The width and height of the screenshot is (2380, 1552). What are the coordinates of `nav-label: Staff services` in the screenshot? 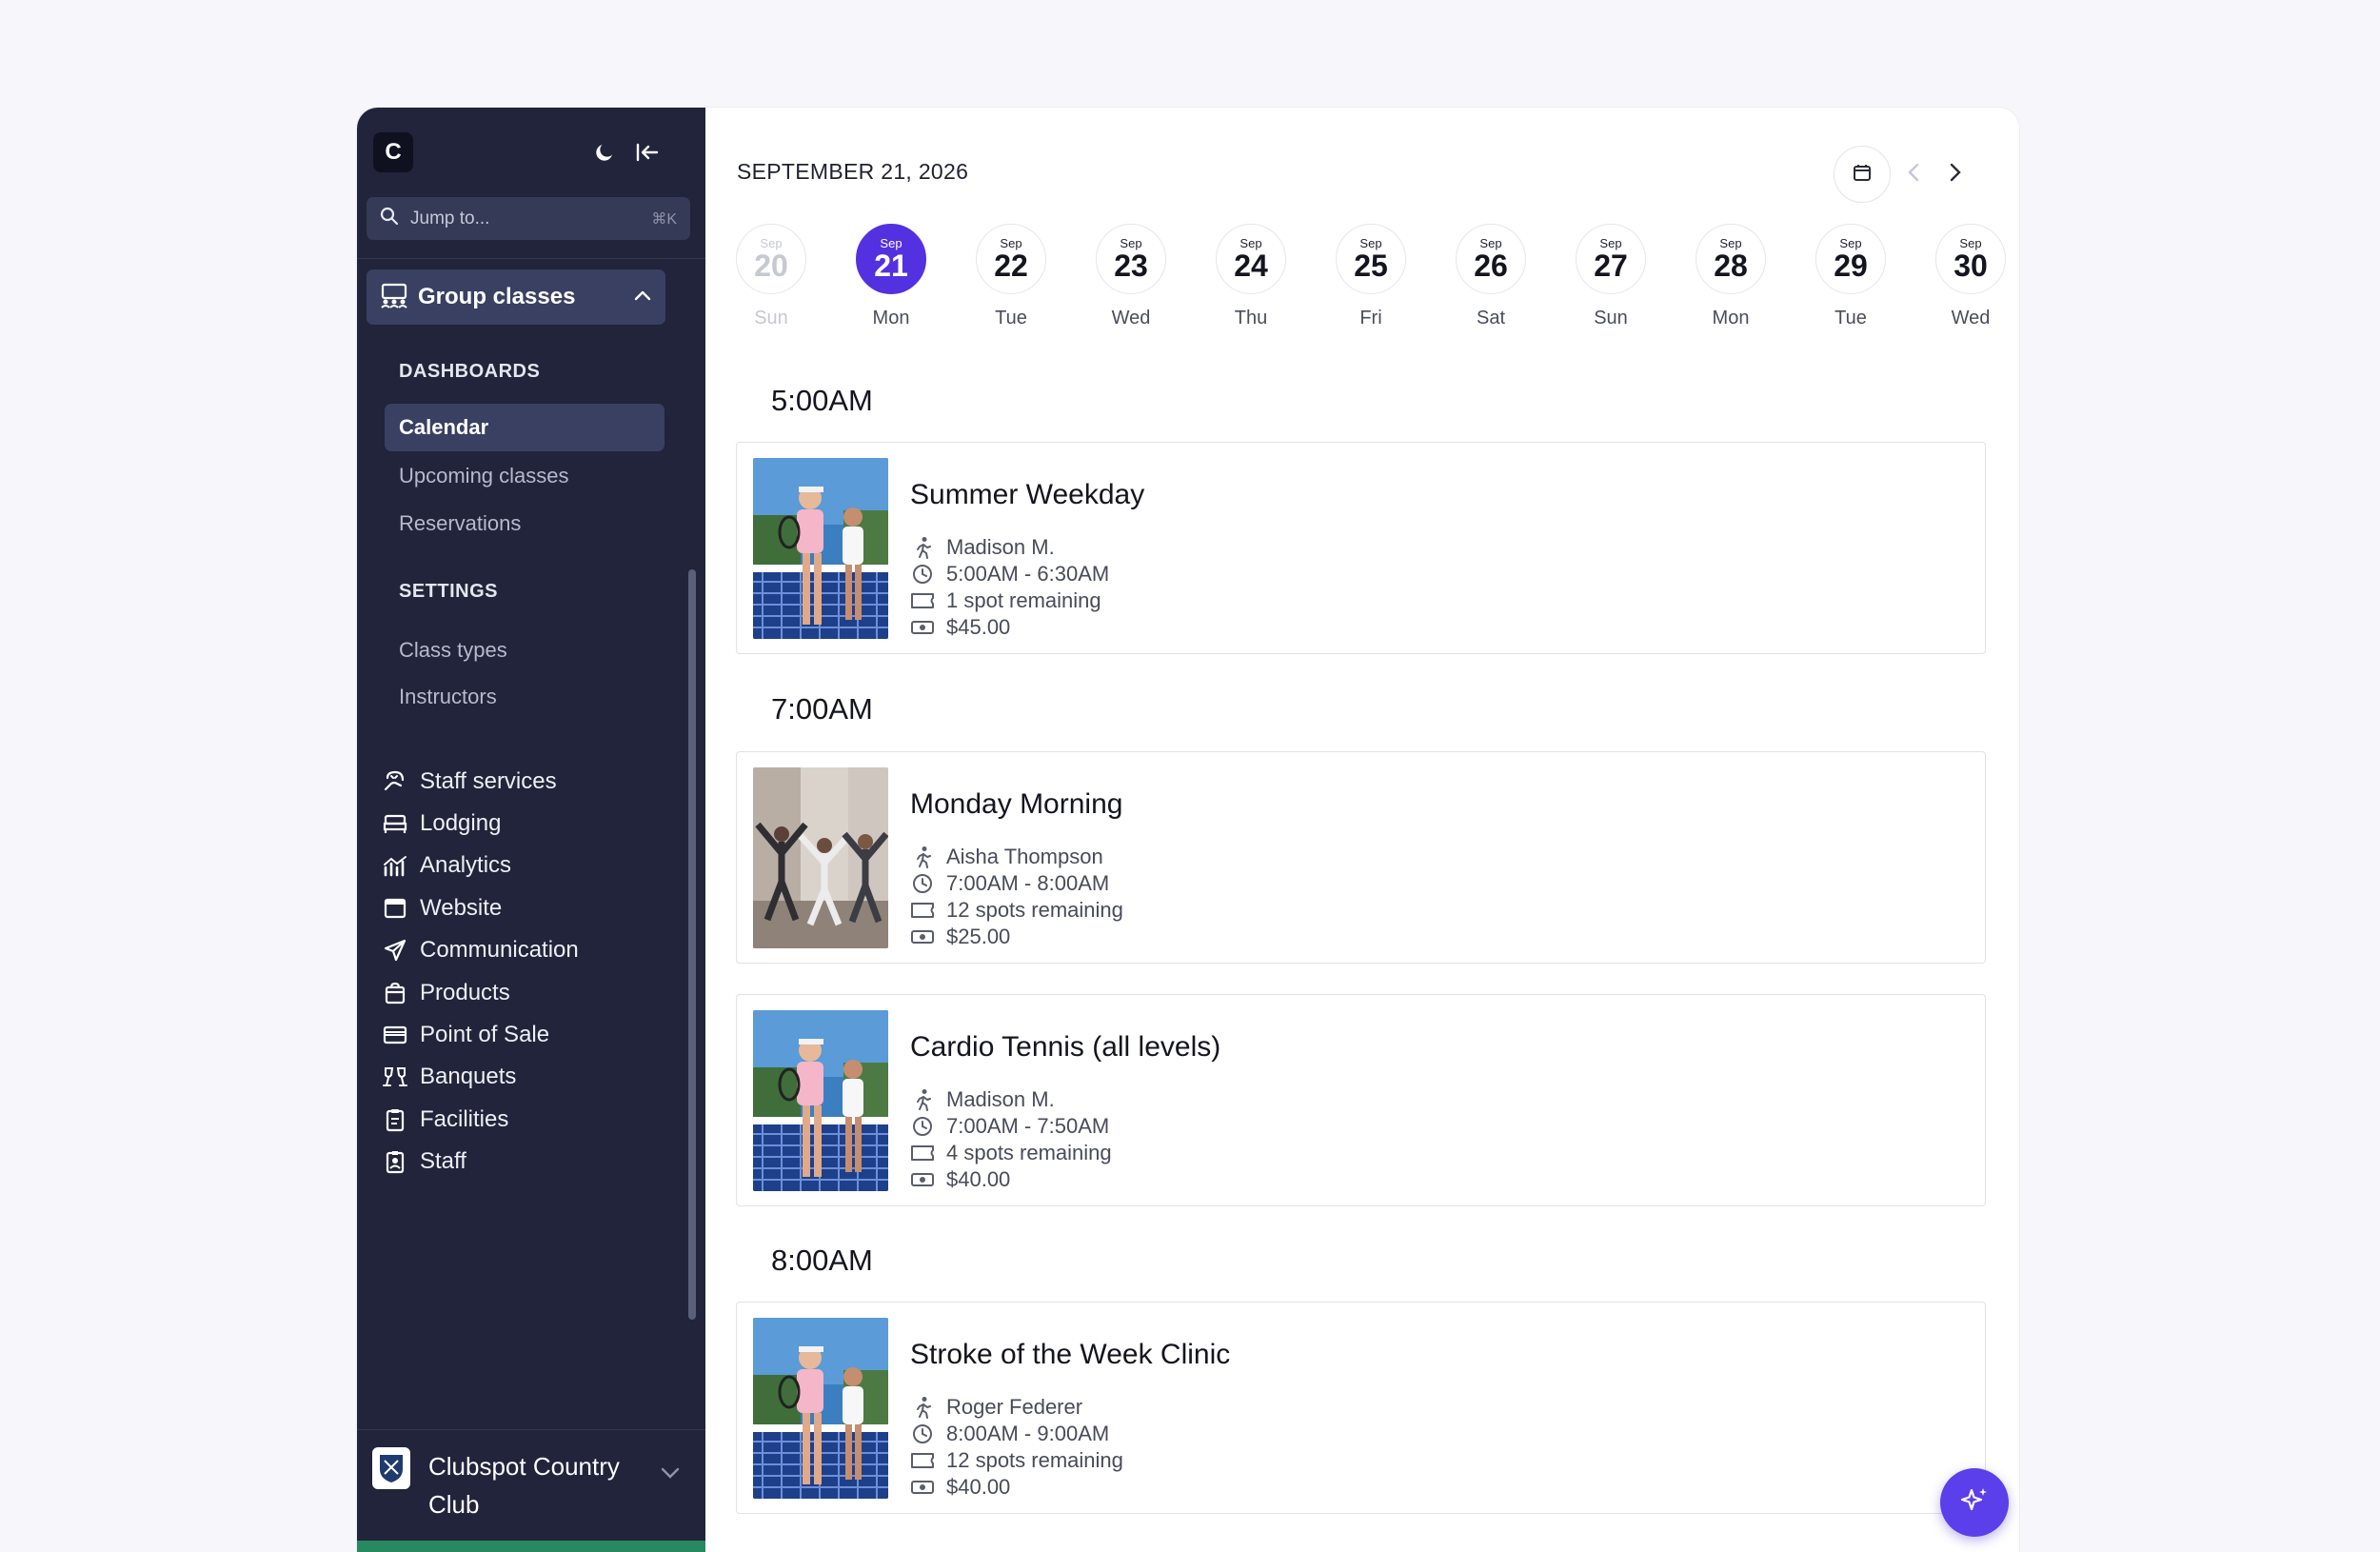 It's located at (488, 781).